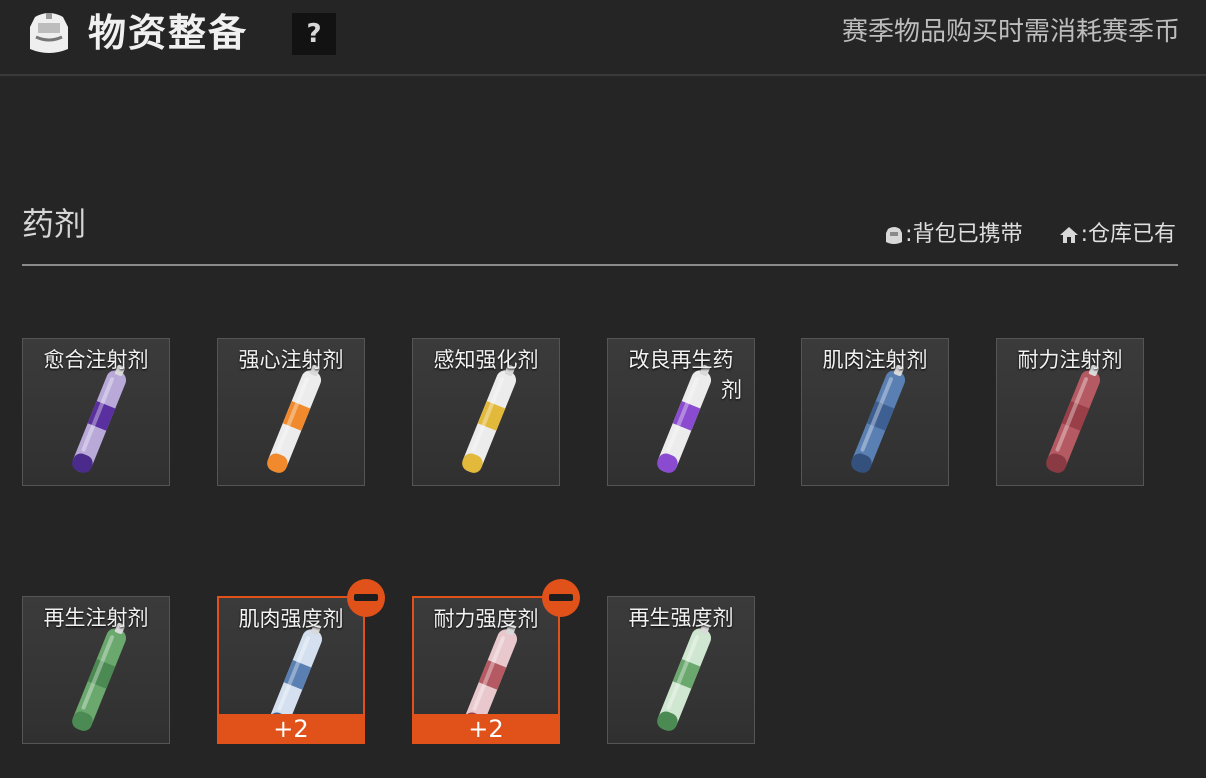 The image size is (1206, 778). Describe the element at coordinates (96, 670) in the screenshot. I see `item-slot-regen-injector: 再生注射剂` at that location.